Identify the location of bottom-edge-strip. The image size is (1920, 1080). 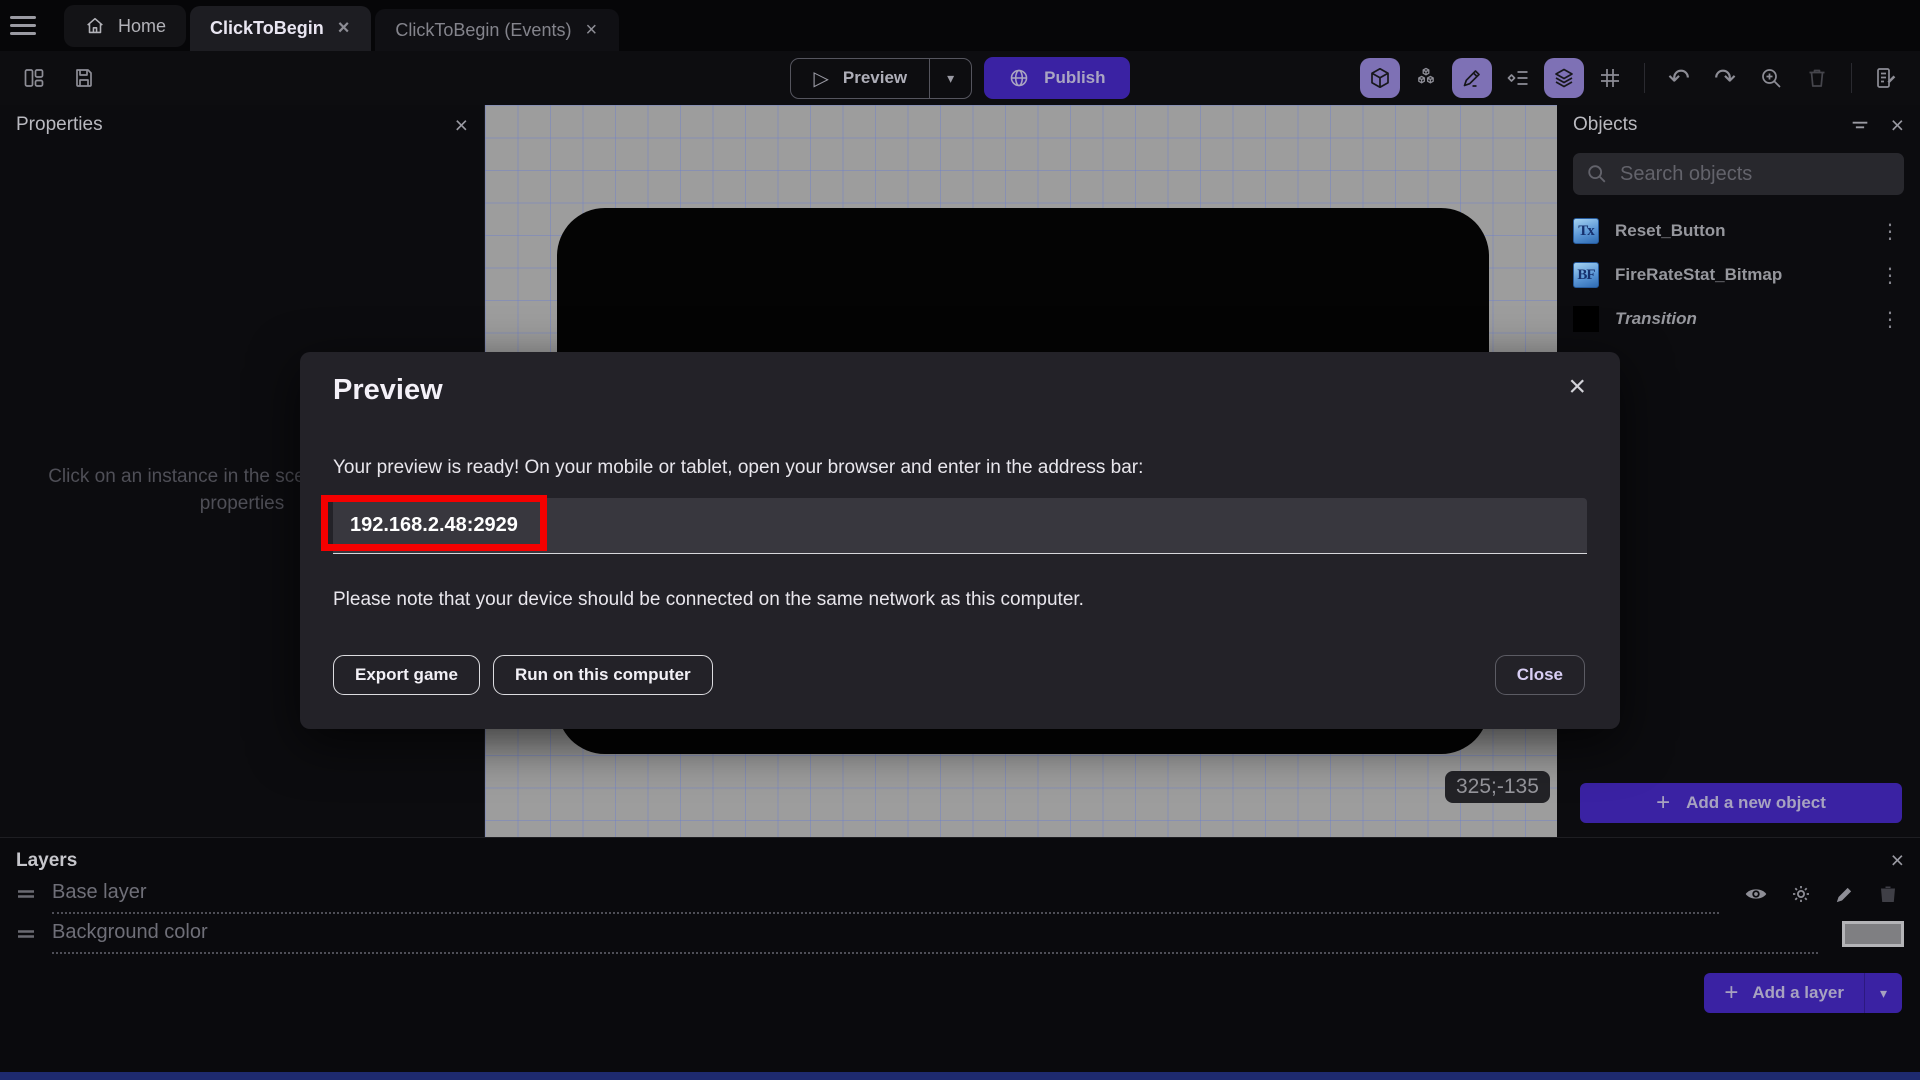
(960, 1076).